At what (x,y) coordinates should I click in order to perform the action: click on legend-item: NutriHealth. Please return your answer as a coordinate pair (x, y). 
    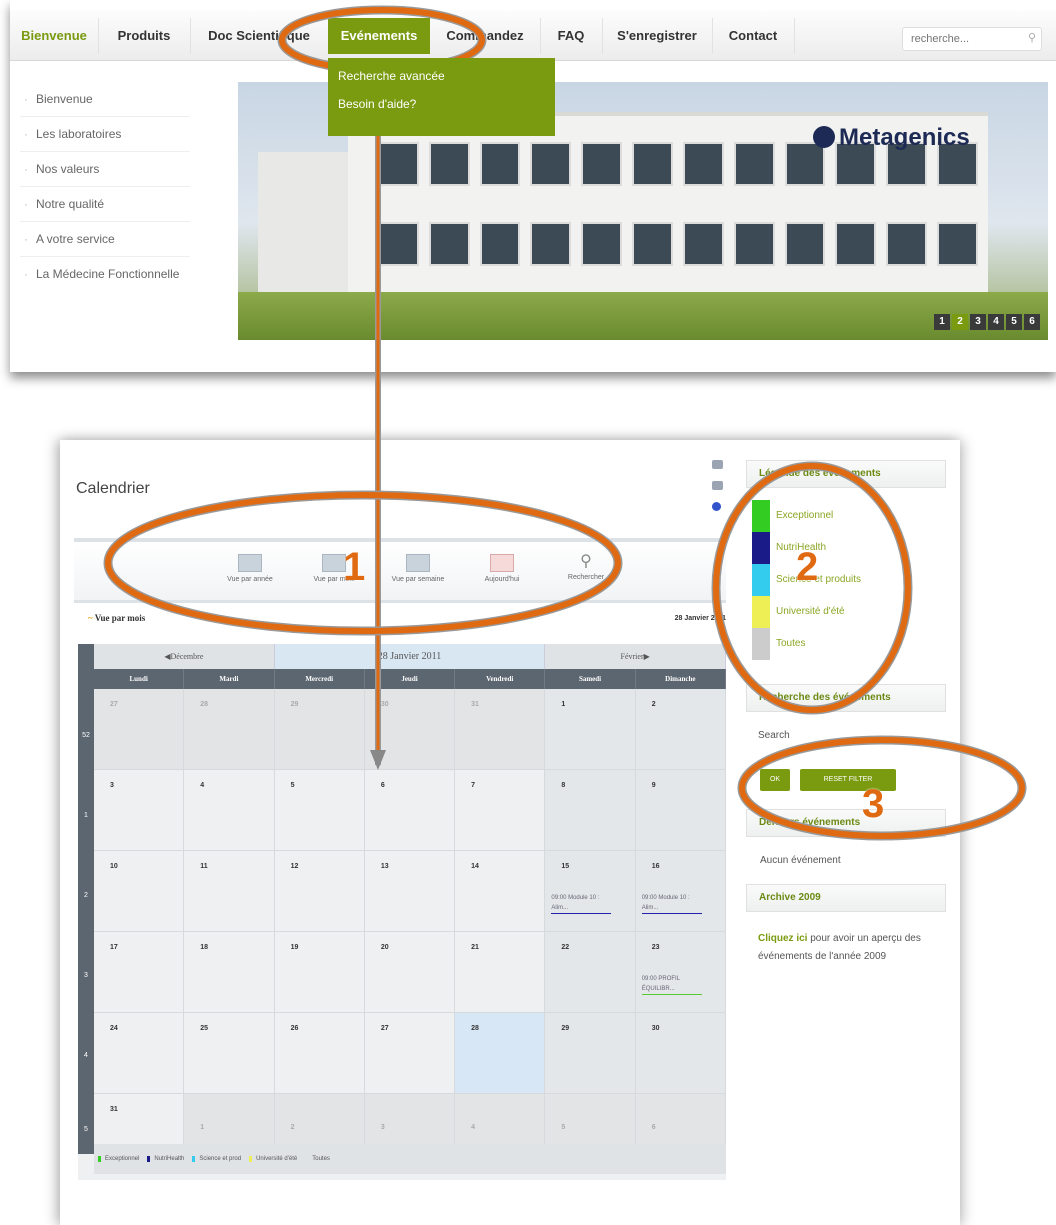
    Looking at the image, I should click on (846, 548).